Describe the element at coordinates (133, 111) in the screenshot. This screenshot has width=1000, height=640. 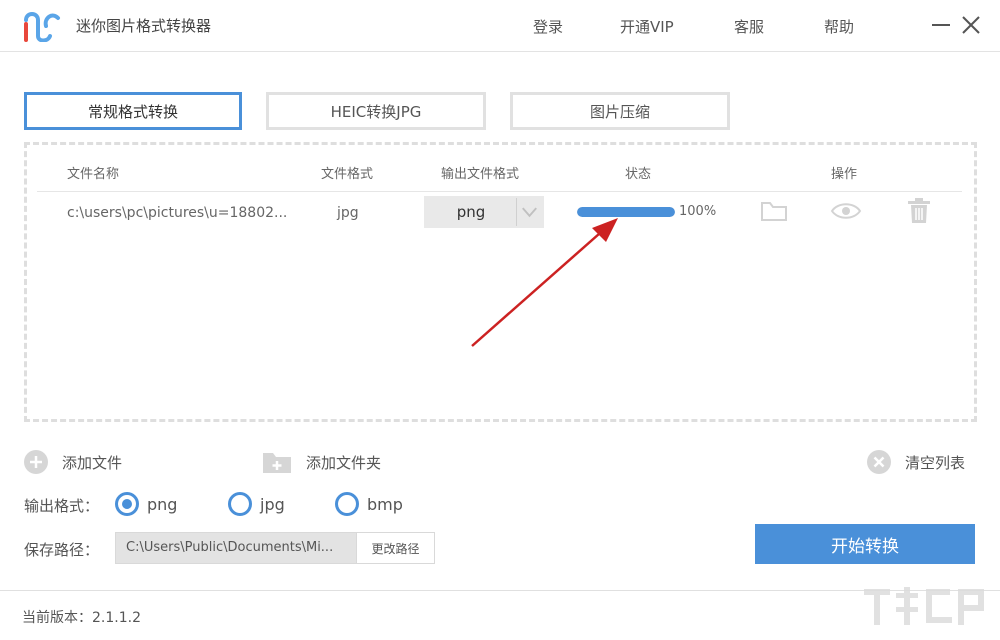
I see `tab-regular-convert: 常规格式转换` at that location.